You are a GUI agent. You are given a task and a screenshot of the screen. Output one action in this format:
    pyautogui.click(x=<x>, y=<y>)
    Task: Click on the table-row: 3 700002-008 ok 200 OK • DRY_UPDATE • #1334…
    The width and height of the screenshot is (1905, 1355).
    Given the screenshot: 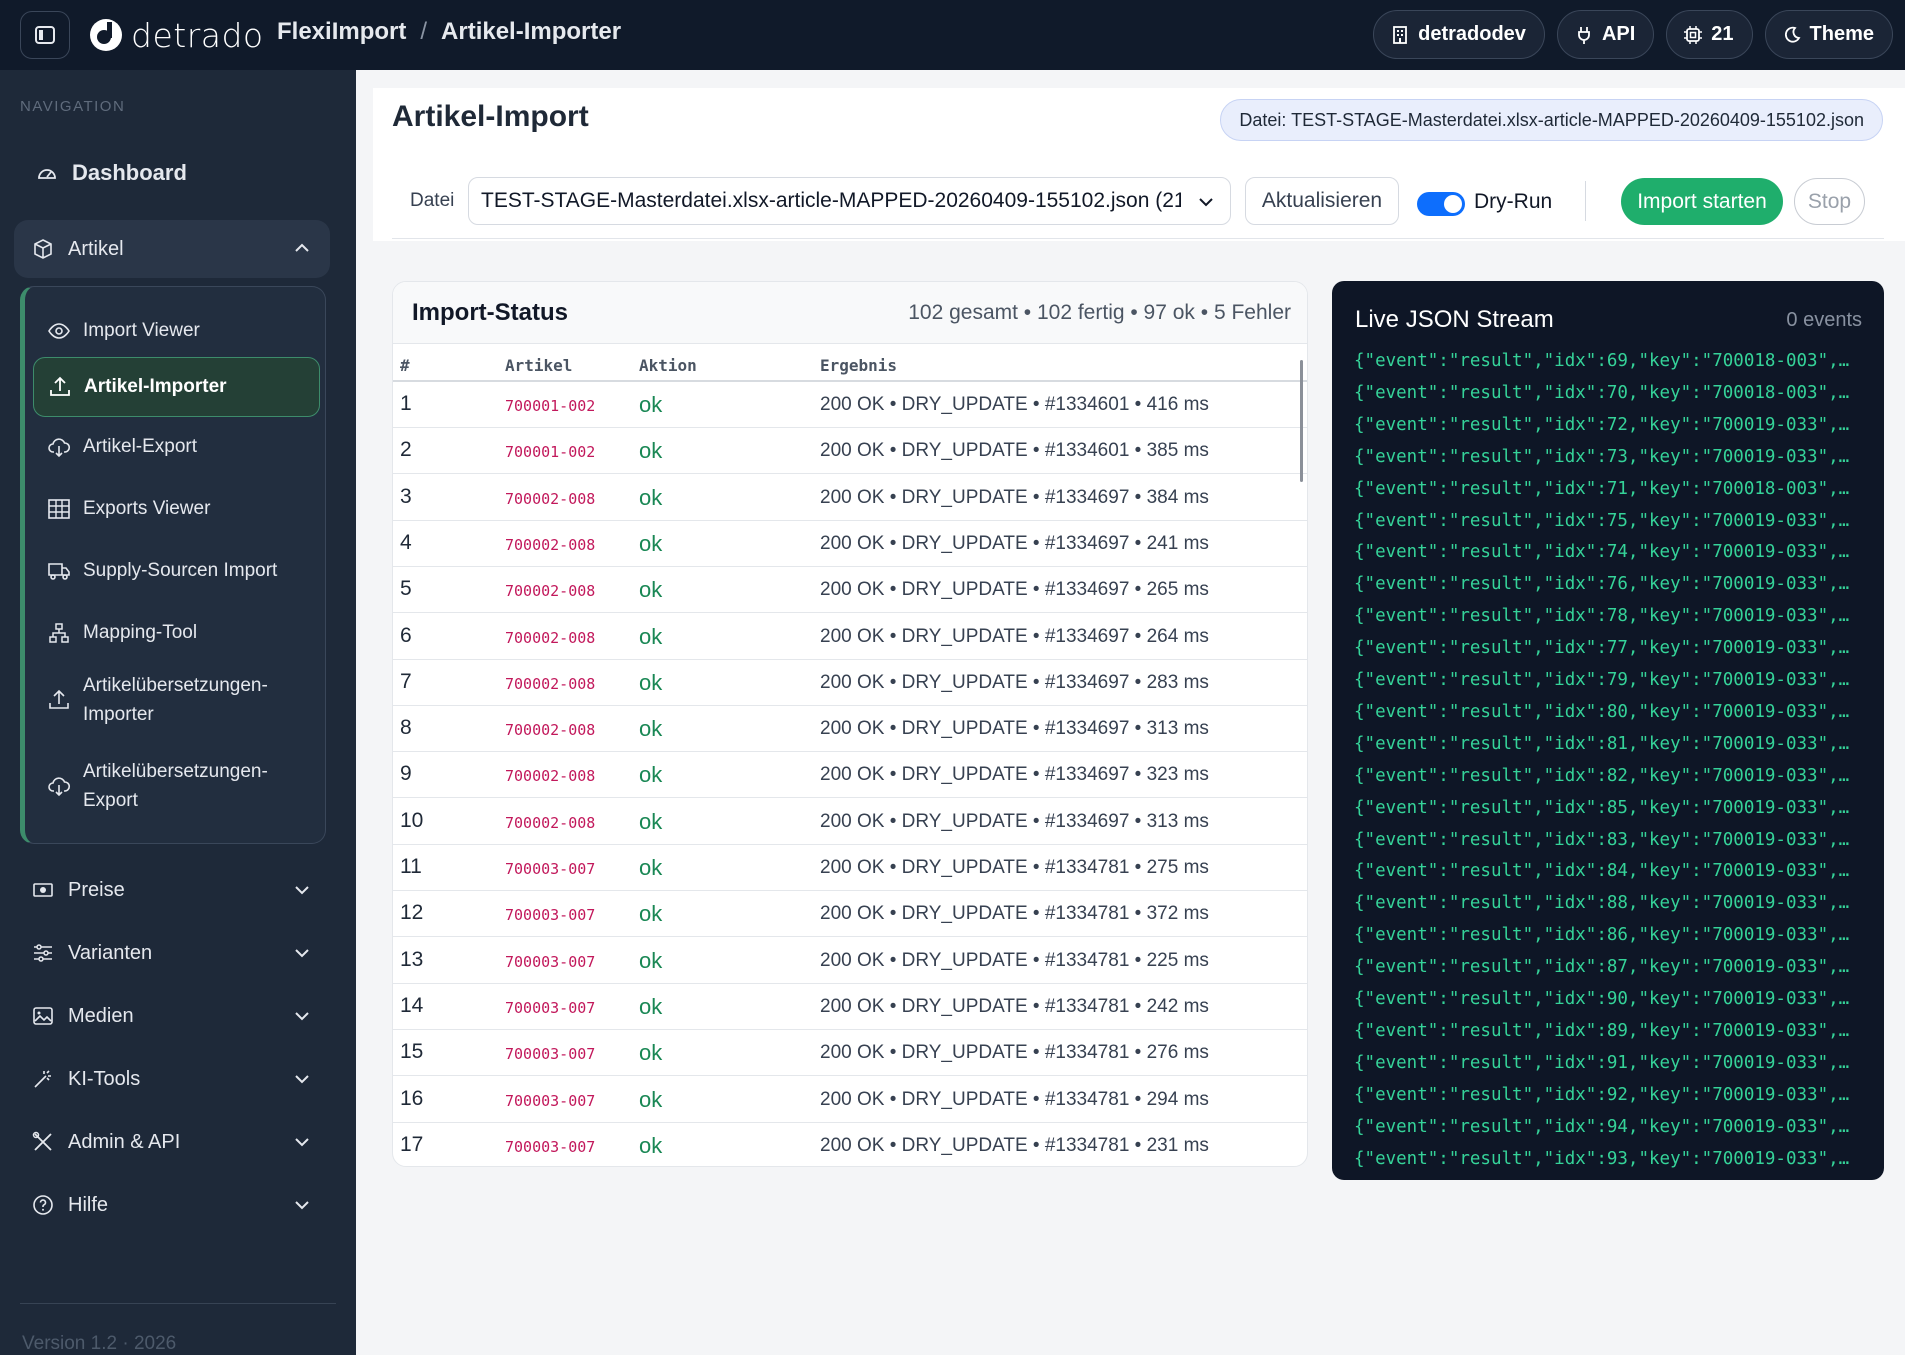 What is the action you would take?
    pyautogui.click(x=850, y=498)
    